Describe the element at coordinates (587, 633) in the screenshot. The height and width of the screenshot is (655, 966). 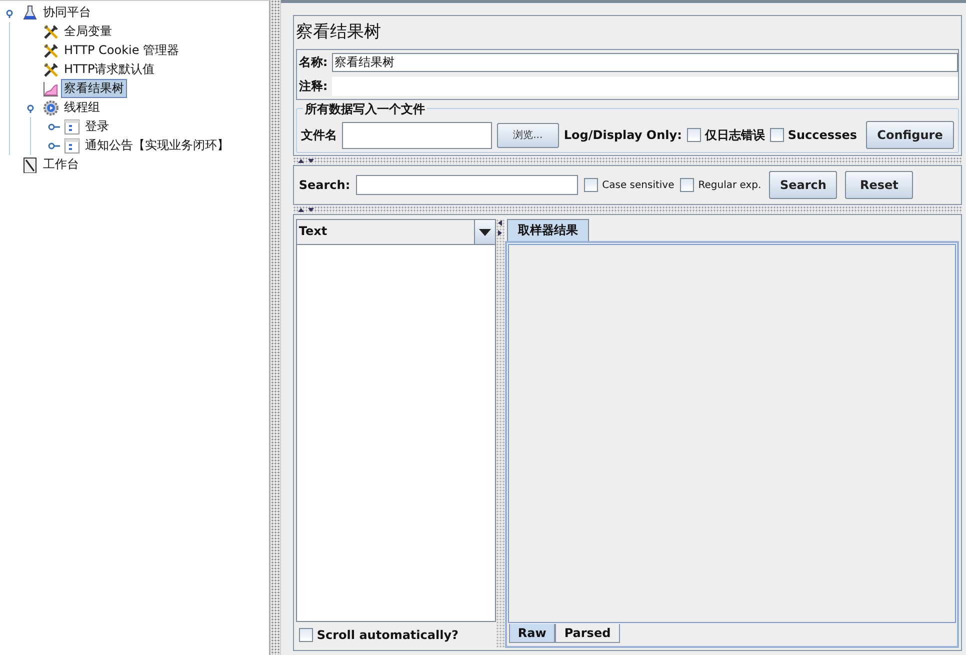
I see `tab: Parsed` at that location.